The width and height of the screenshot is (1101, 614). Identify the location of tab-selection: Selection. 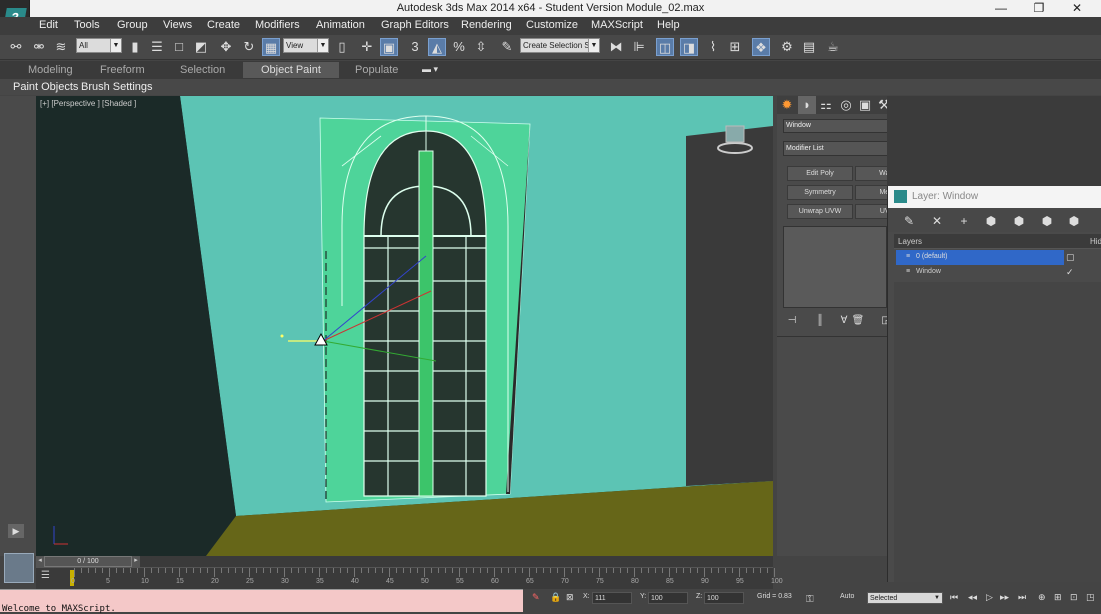
(202, 70).